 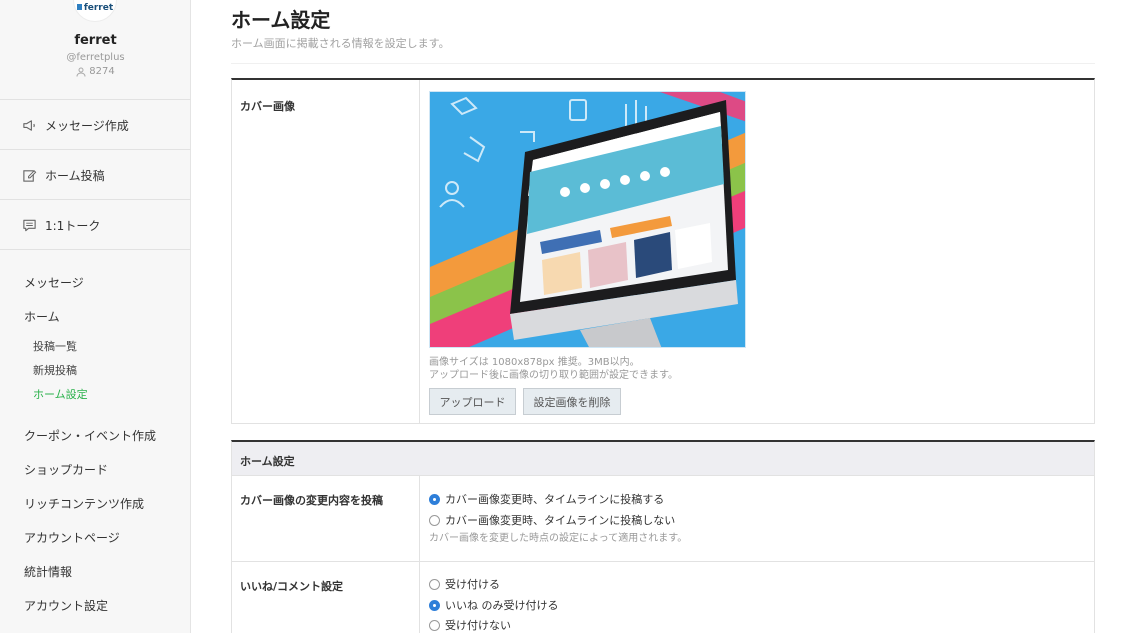 I want to click on follower-count: 8274, so click(x=95, y=71).